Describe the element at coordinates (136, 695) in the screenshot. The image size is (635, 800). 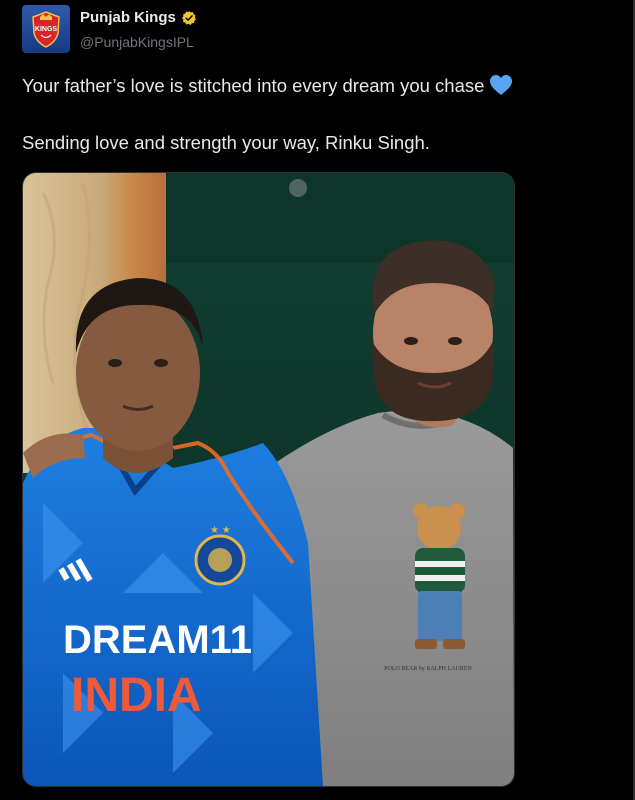
I see `jersey-country-text: INDIA` at that location.